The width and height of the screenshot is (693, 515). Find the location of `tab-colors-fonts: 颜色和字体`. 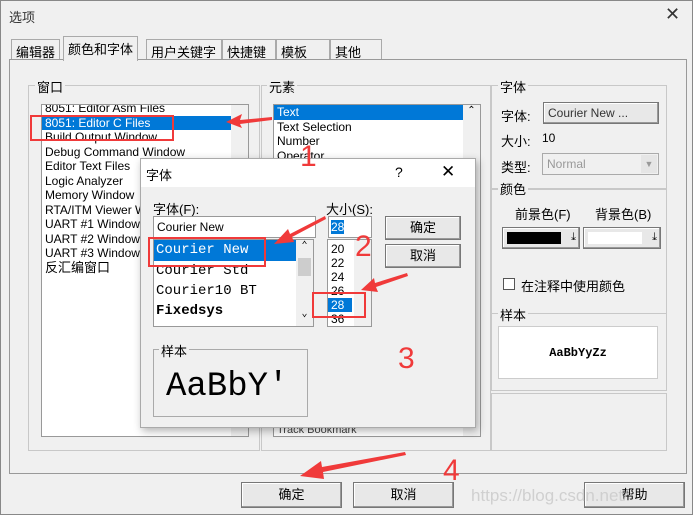

tab-colors-fonts: 颜色和字体 is located at coordinates (101, 48).